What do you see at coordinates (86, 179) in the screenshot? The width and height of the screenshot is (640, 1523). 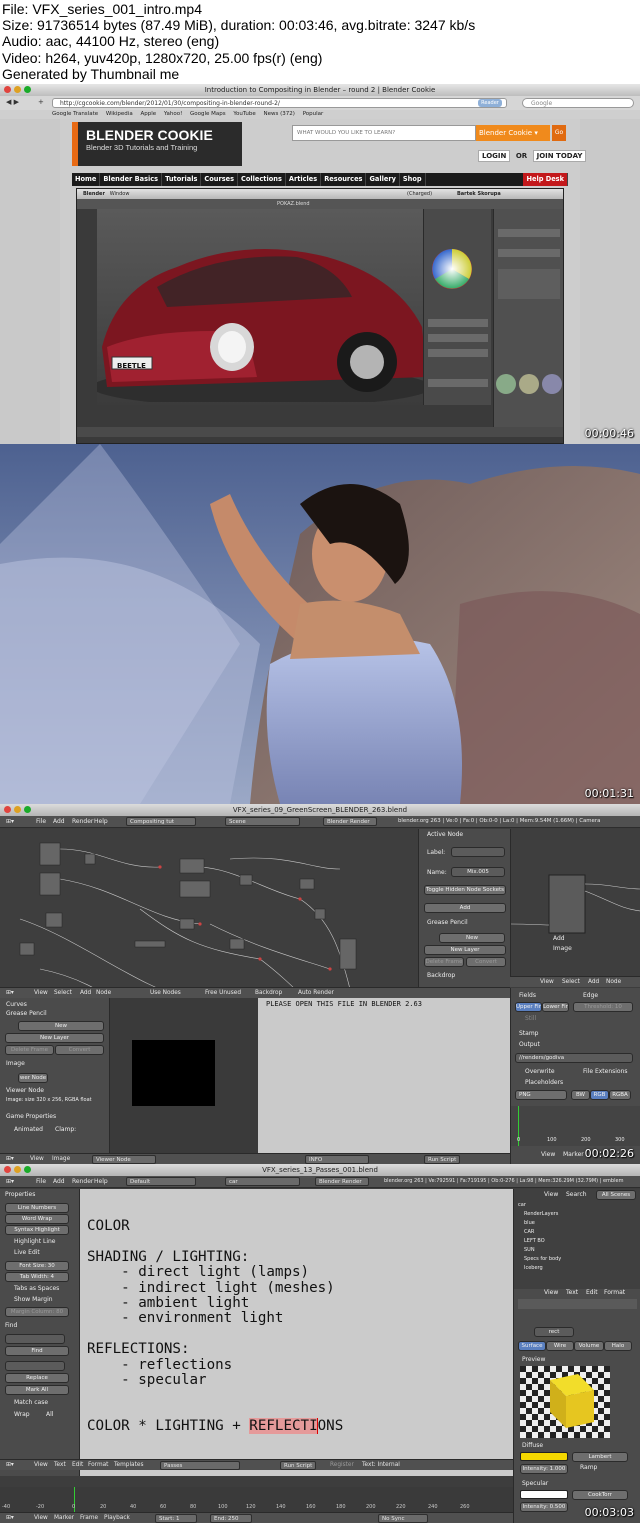 I see `nav-home: Home` at bounding box center [86, 179].